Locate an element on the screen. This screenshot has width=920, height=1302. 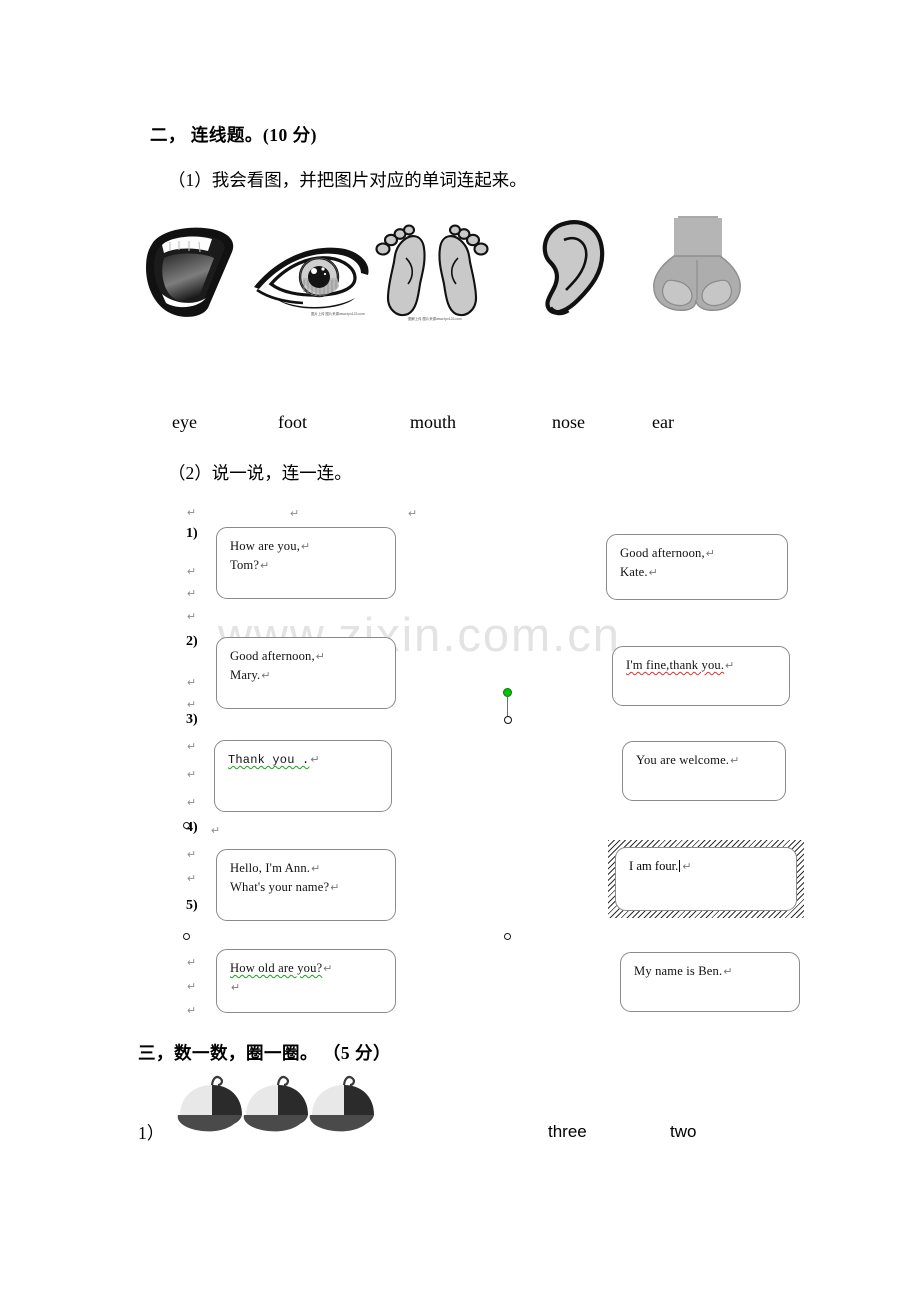
left-bubble-1: How are you,↵ Tom?↵ is located at coordinates (306, 563).